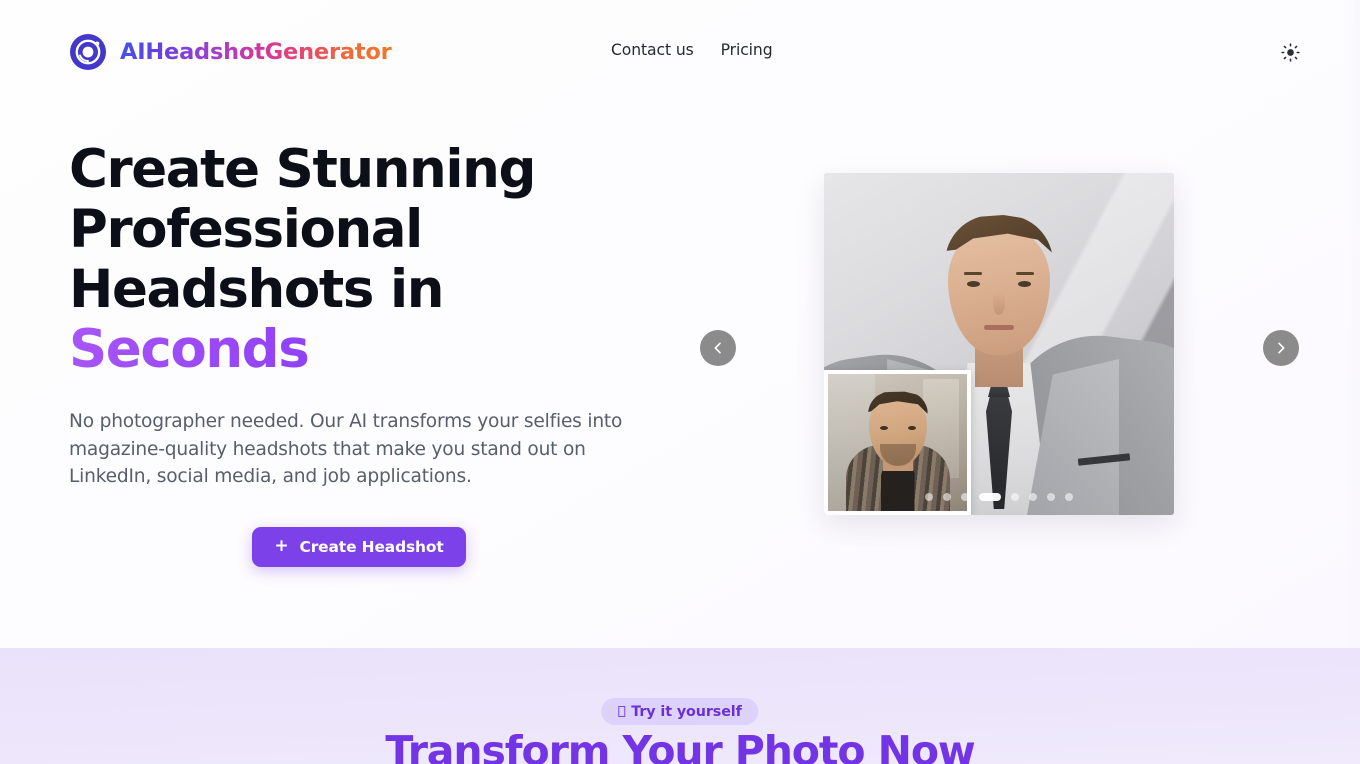 The width and height of the screenshot is (1360, 764). What do you see at coordinates (652, 50) in the screenshot?
I see `nav-link-contact-us: Contact us` at bounding box center [652, 50].